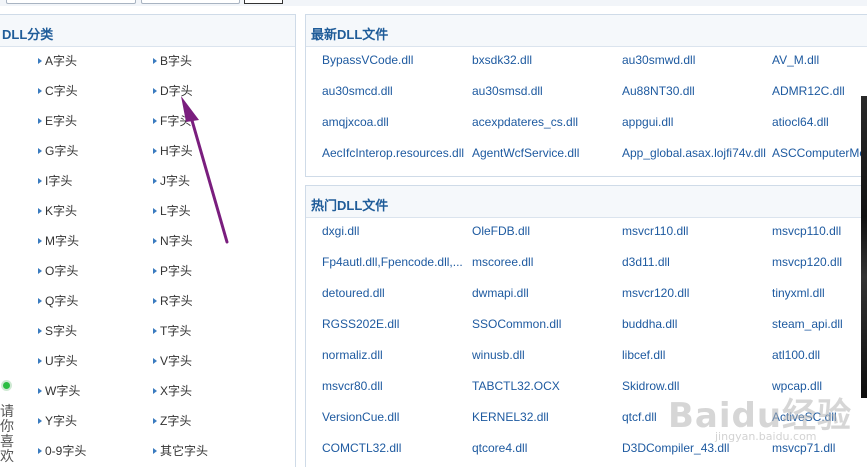  What do you see at coordinates (179, 451) in the screenshot?
I see `letter-link: 其它字头` at bounding box center [179, 451].